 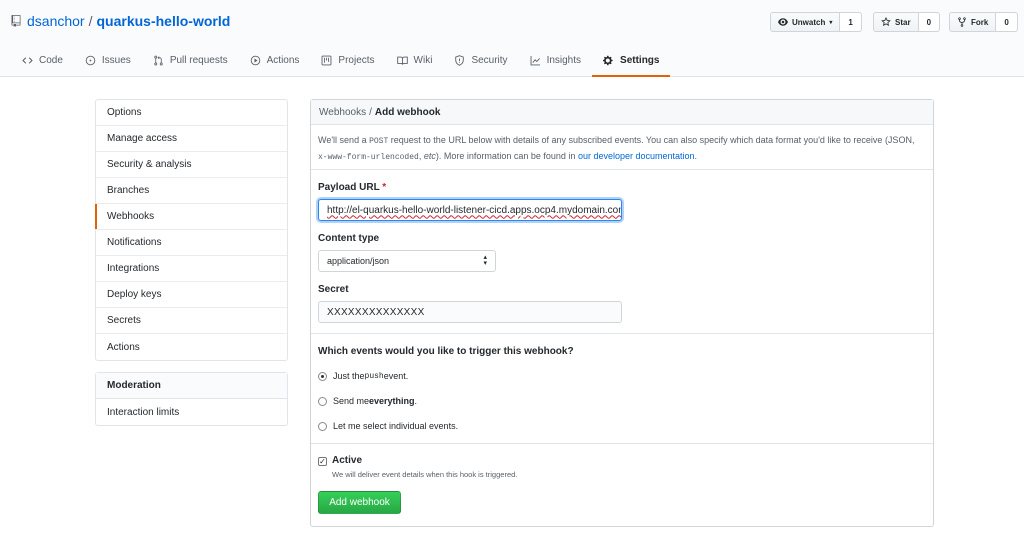 What do you see at coordinates (696, 156) in the screenshot?
I see `intro-part: .` at bounding box center [696, 156].